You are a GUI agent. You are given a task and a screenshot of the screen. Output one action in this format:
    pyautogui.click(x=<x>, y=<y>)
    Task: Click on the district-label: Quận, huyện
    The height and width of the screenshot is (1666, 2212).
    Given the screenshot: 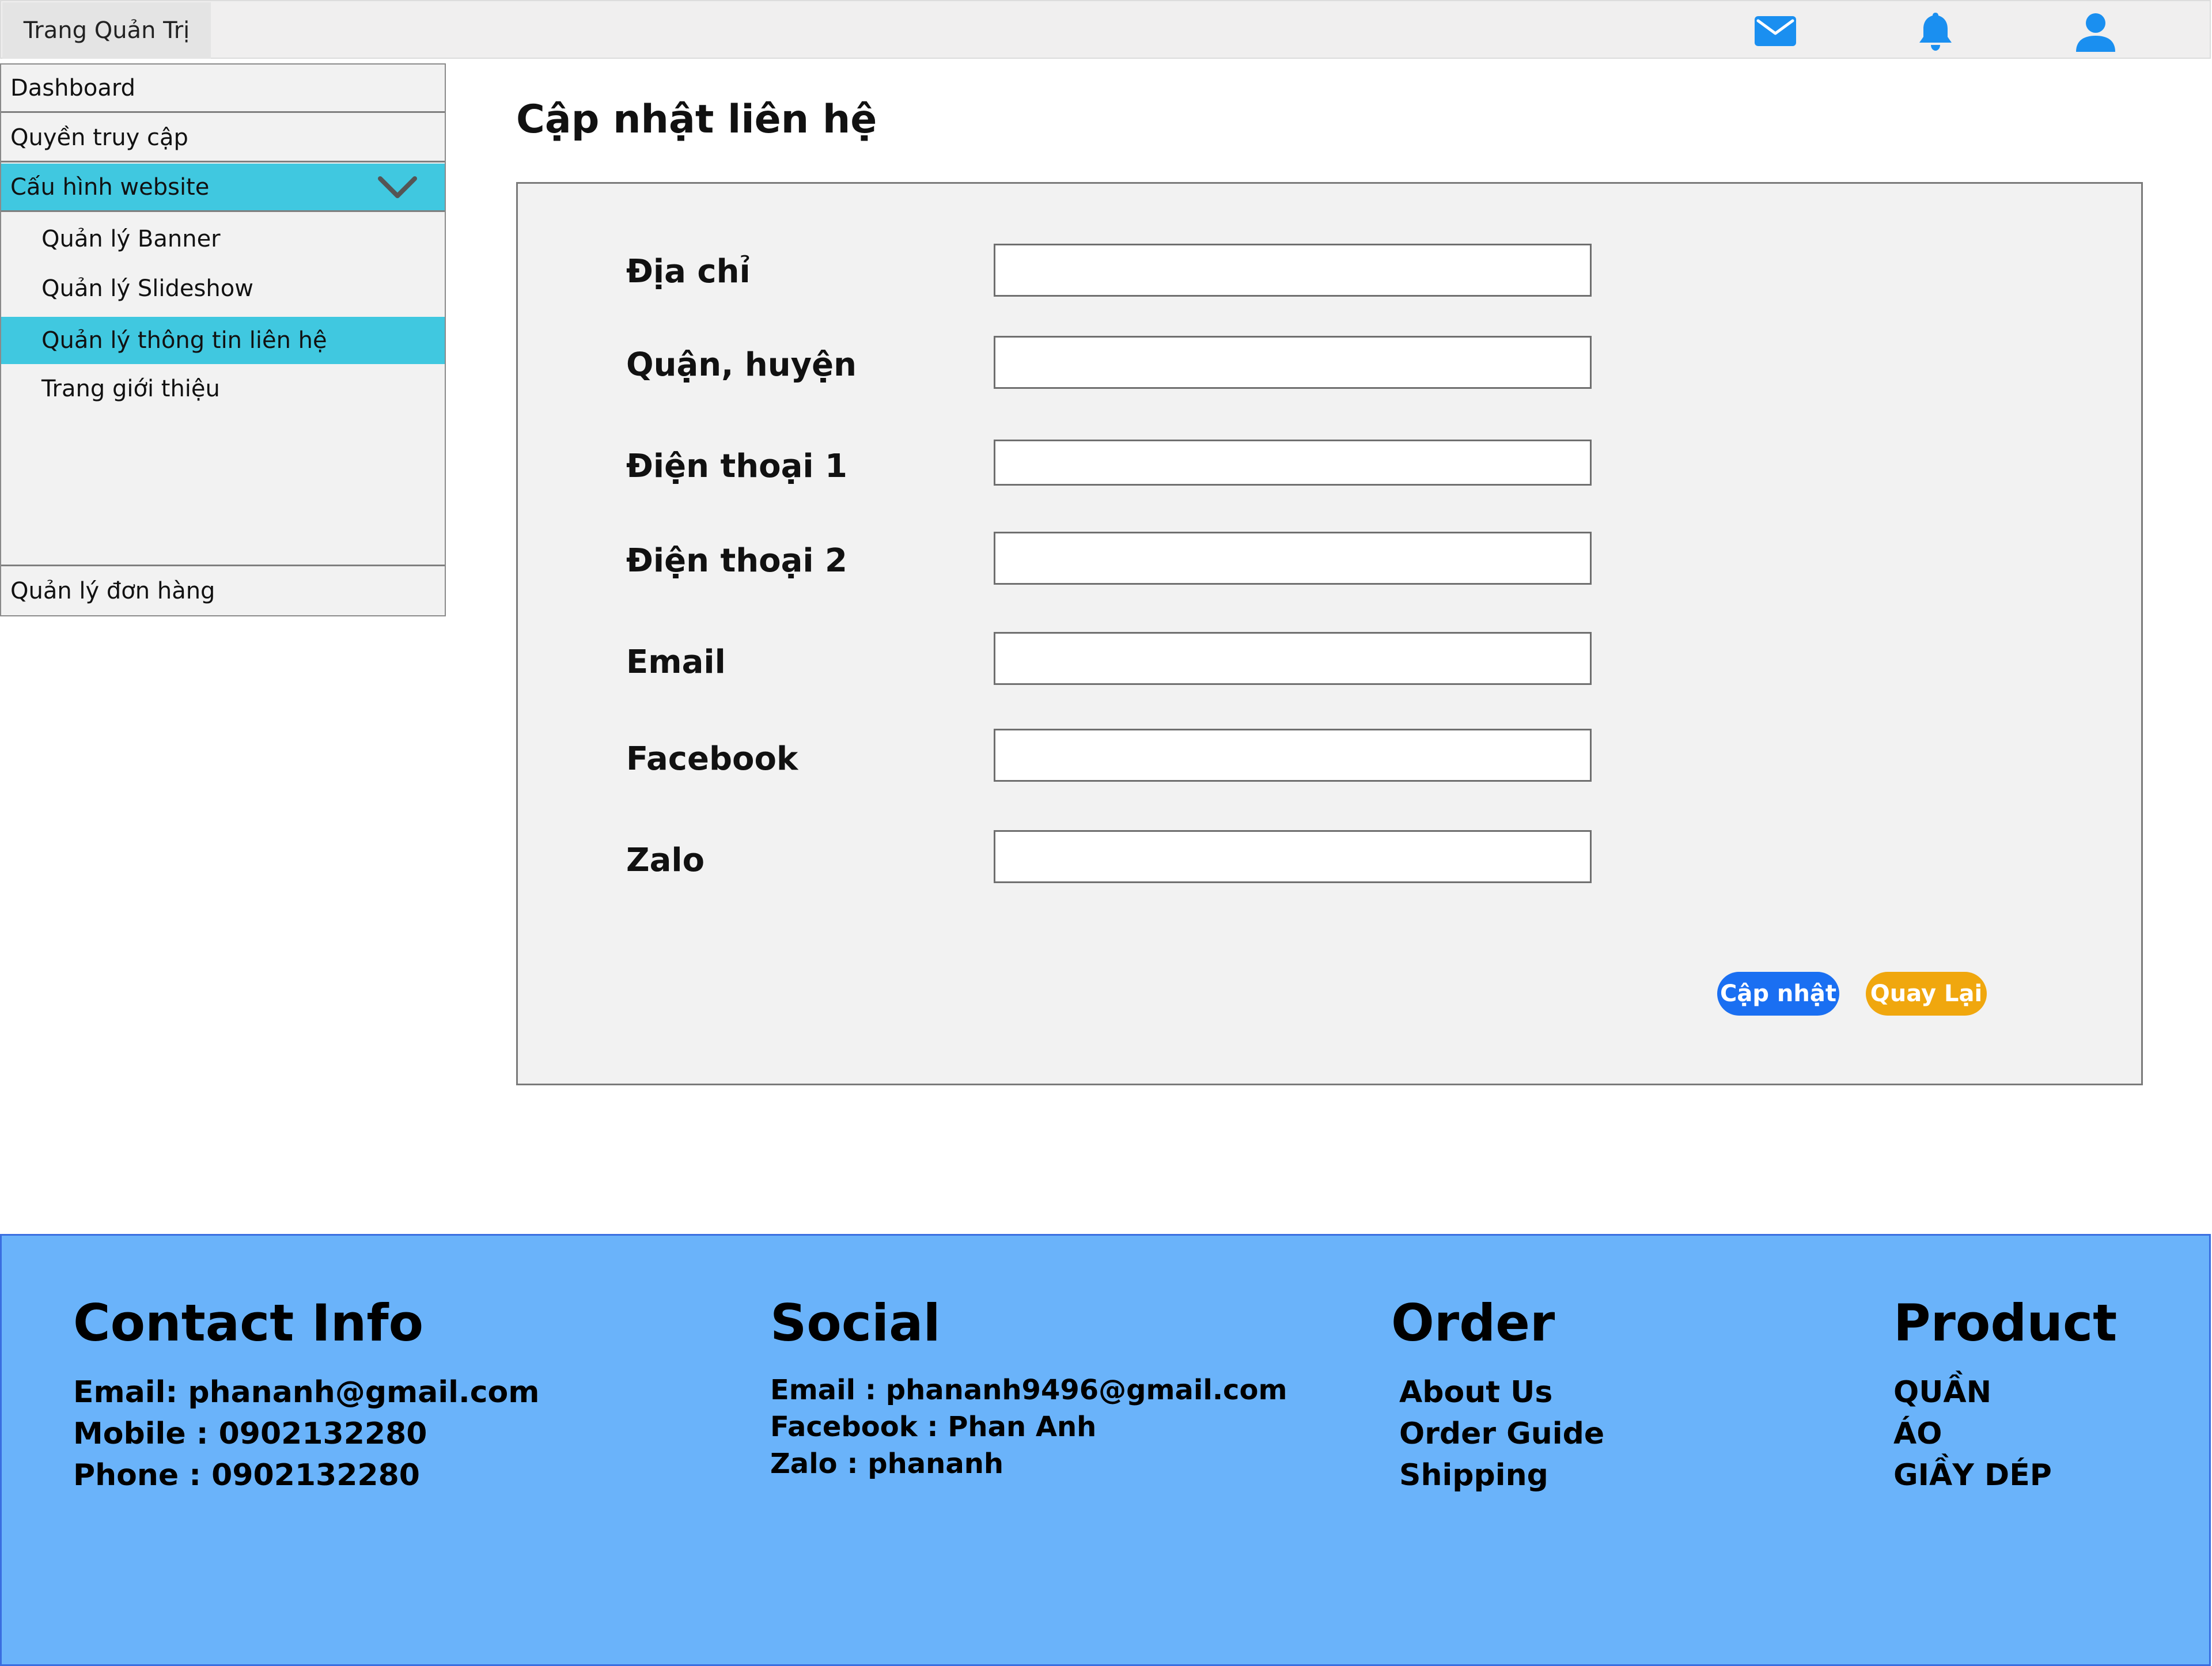 What is the action you would take?
    pyautogui.click(x=741, y=365)
    